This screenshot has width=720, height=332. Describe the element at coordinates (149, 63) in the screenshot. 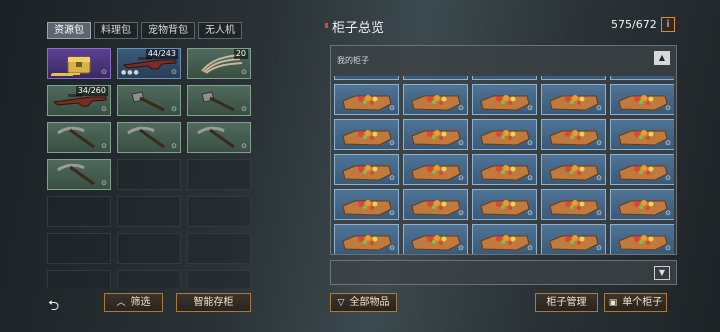

I see `inventory-slot-rifle: 44/243 ●●● ⊙` at that location.